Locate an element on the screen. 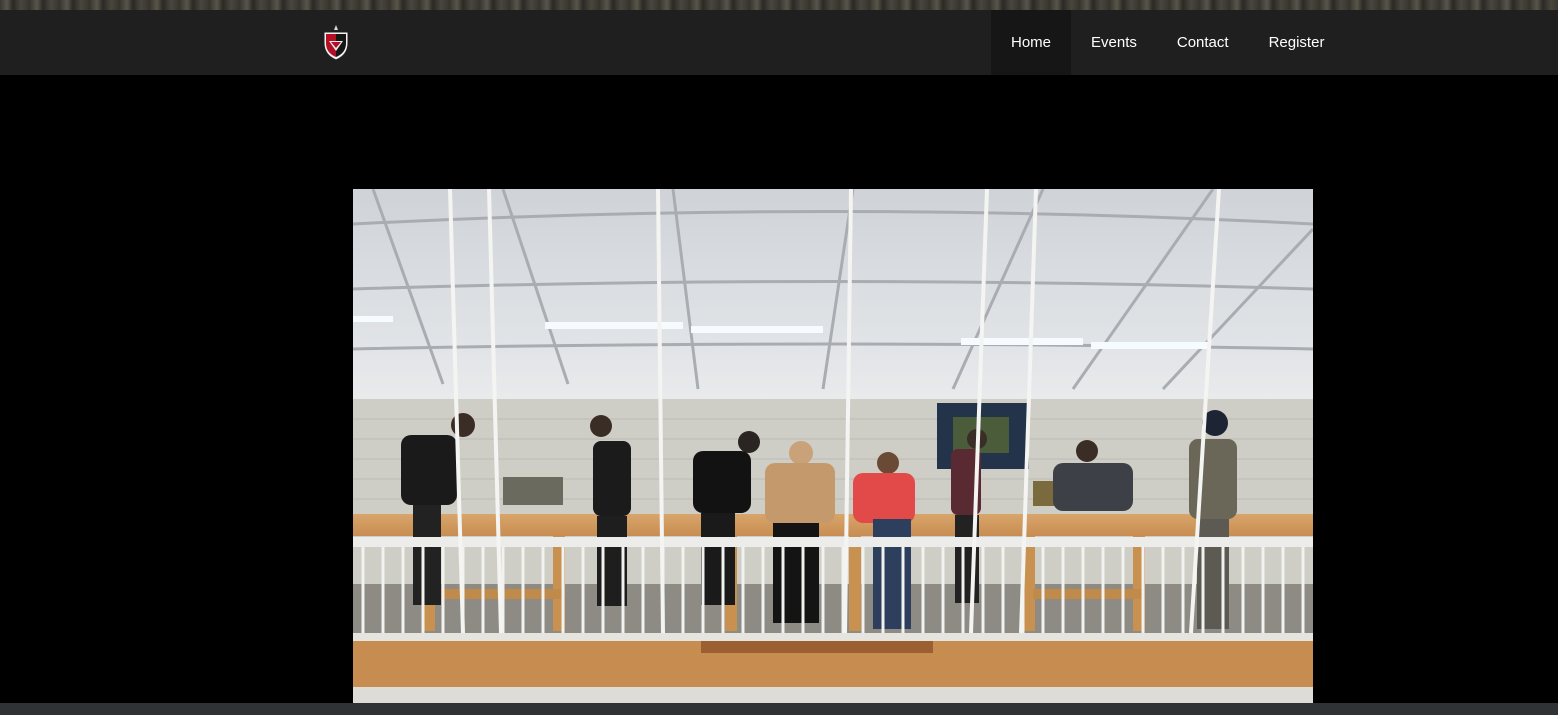 This screenshot has width=1558, height=715. header-texture-strip is located at coordinates (779, 5).